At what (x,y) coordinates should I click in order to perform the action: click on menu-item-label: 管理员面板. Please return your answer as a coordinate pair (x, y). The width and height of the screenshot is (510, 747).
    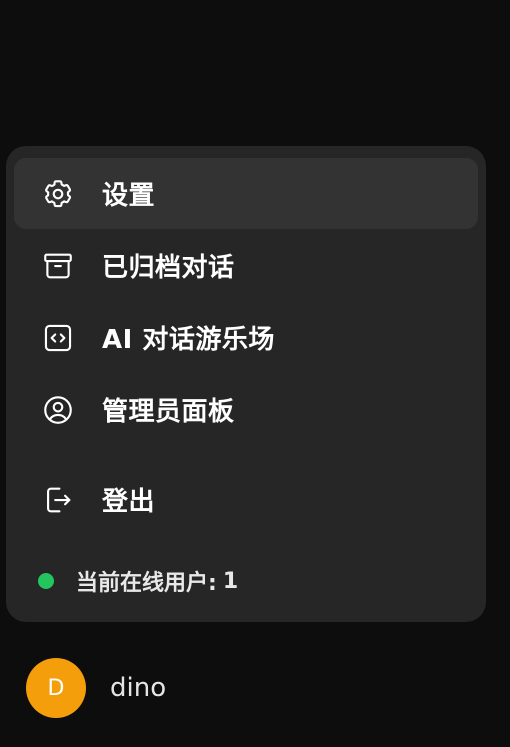
    Looking at the image, I should click on (168, 412).